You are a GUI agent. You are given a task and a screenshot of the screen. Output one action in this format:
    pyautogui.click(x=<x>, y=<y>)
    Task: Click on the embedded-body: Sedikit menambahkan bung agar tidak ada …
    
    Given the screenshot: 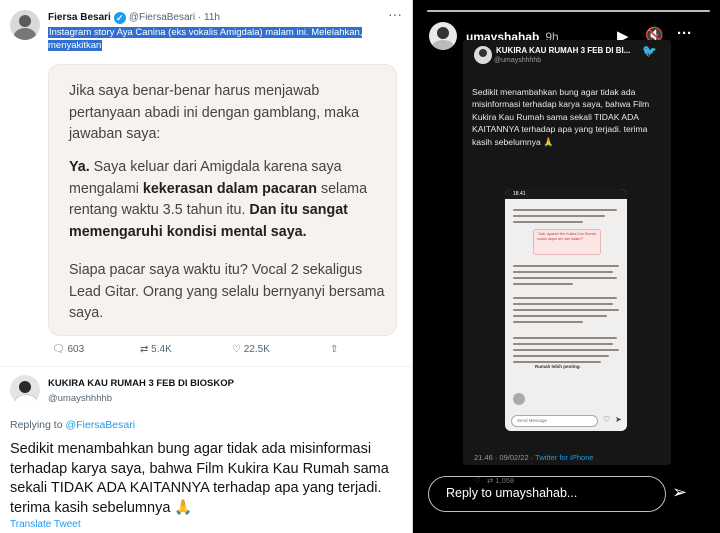 What is the action you would take?
    pyautogui.click(x=561, y=117)
    